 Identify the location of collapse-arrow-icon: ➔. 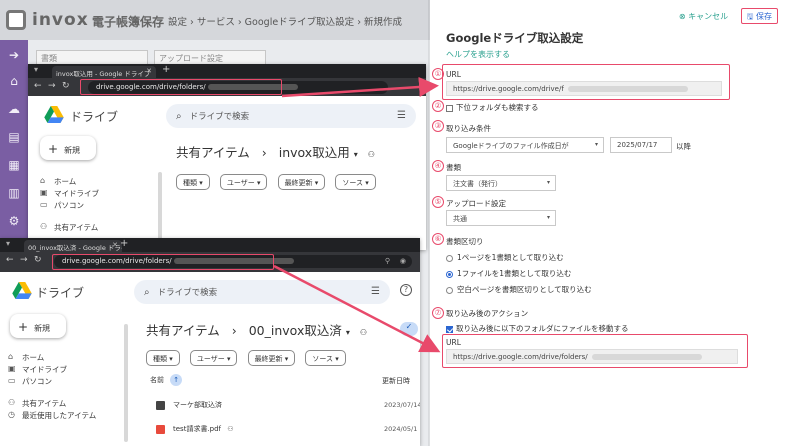
(14, 55).